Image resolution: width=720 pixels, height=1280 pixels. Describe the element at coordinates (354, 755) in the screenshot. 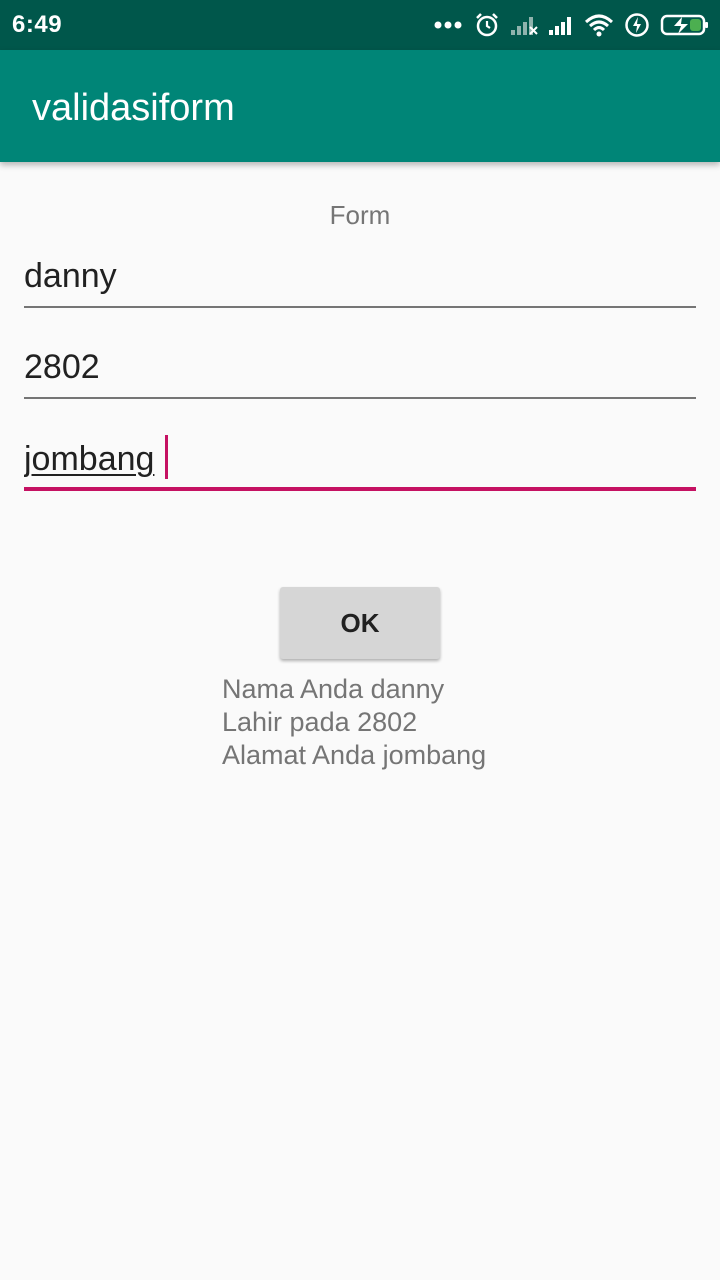

I see `result-address-line: Alamat Anda jombang` at that location.